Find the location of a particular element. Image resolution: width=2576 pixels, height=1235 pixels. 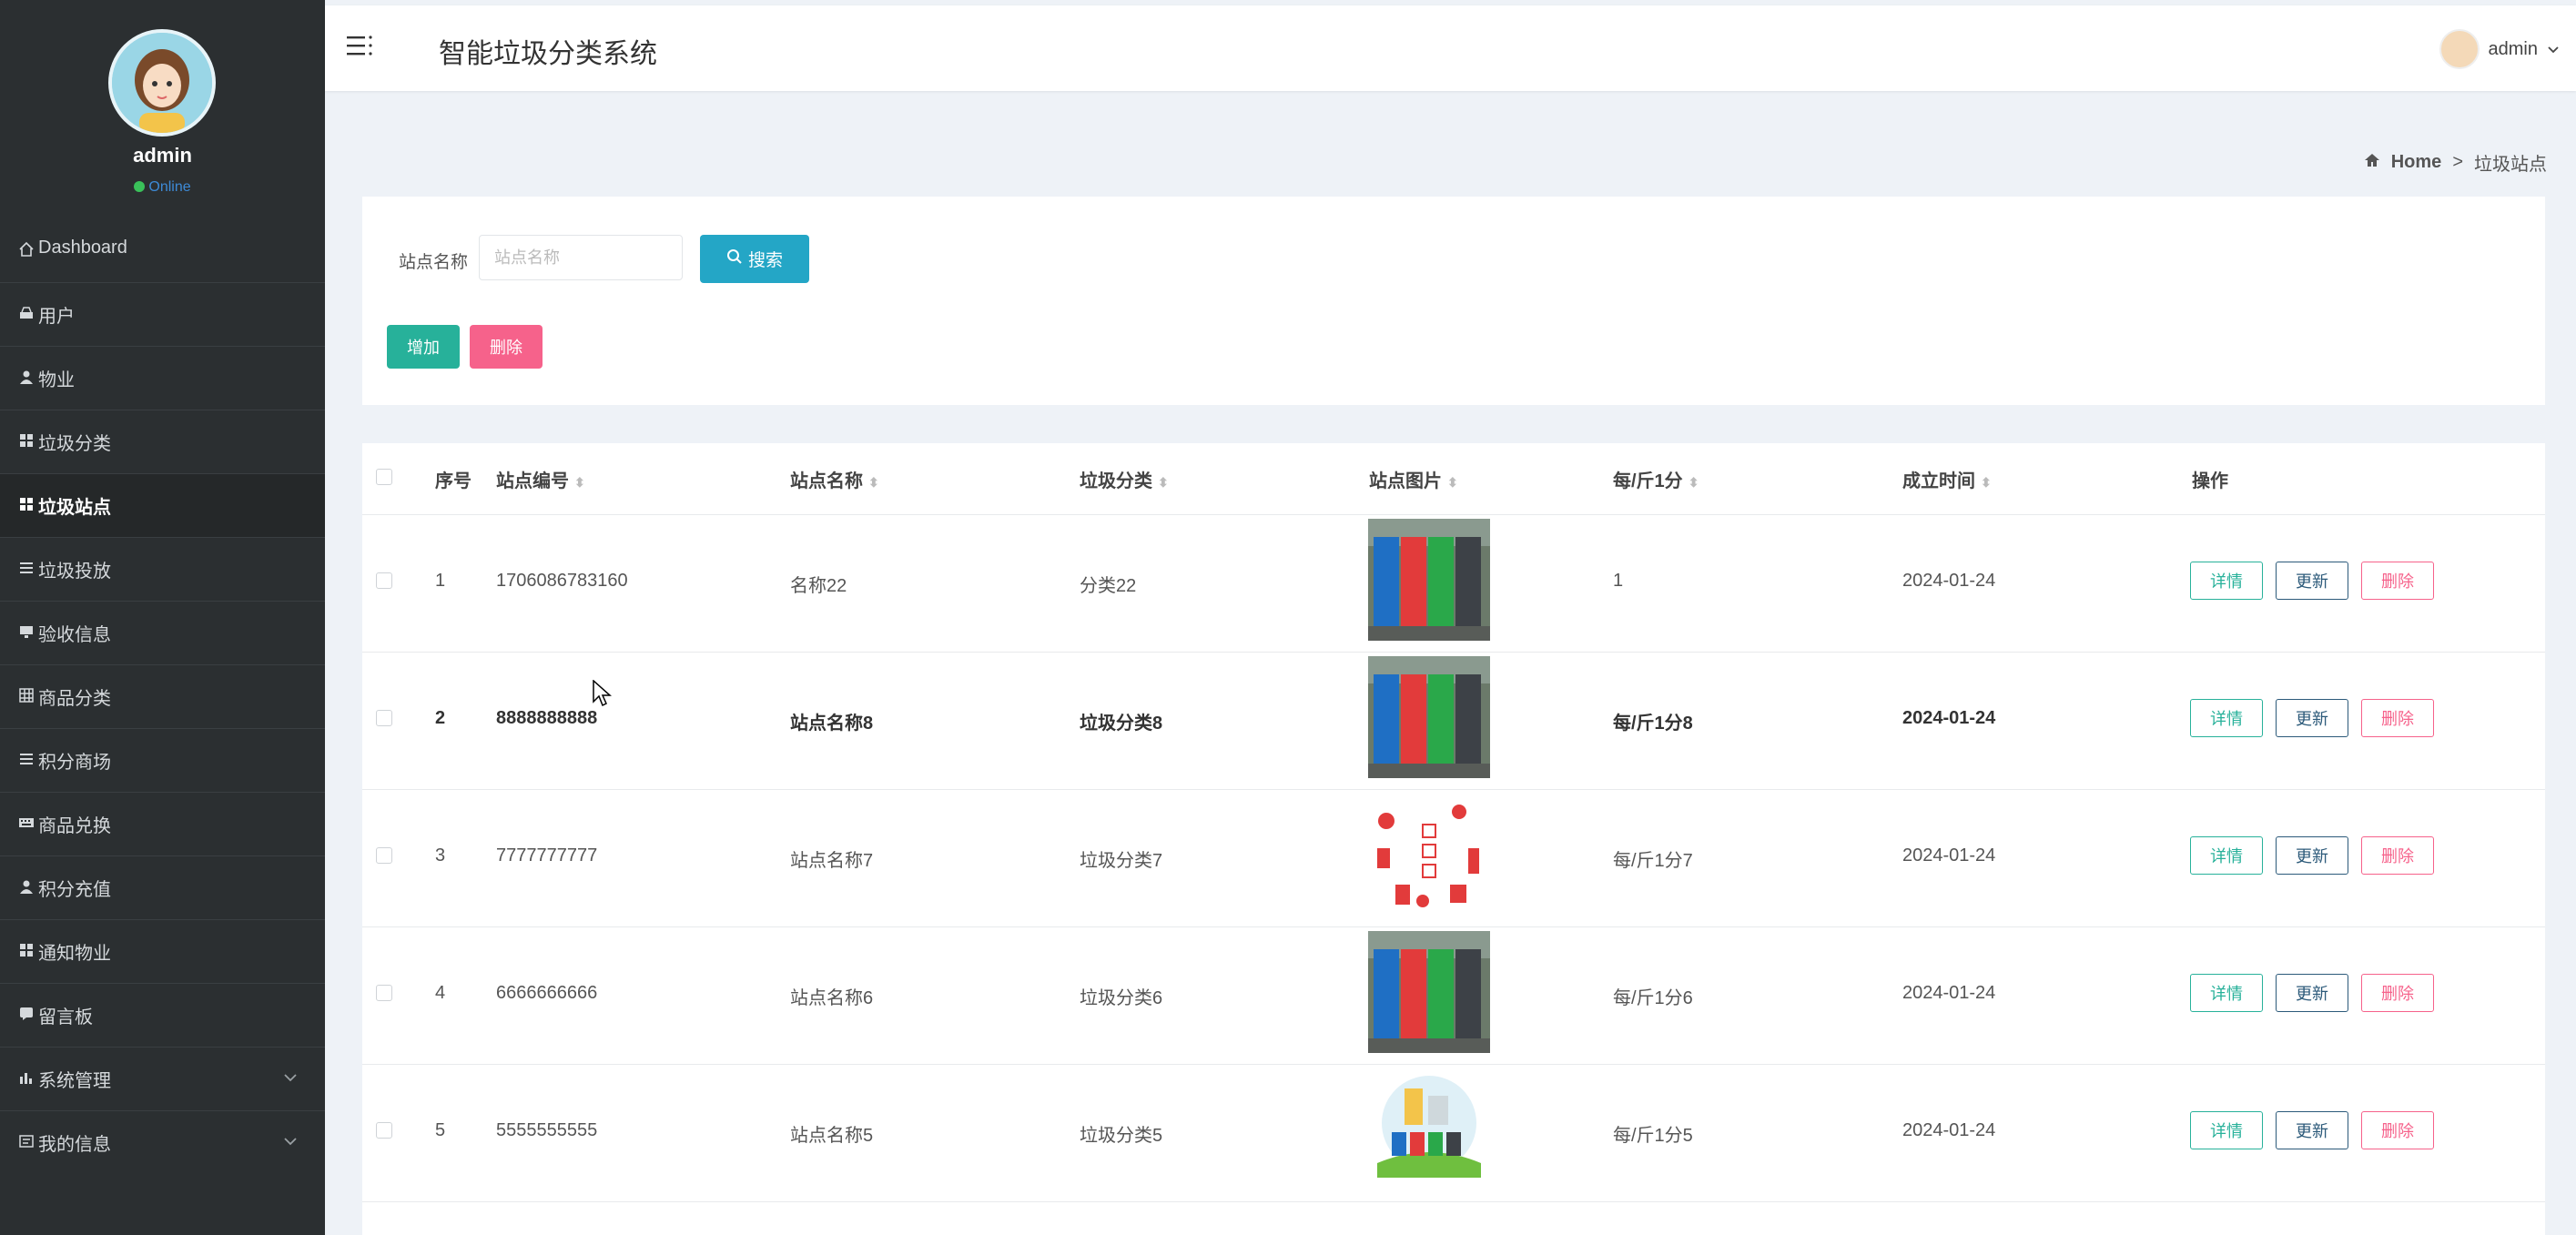

sidebar-item-label: 积分充值 is located at coordinates (74, 890).